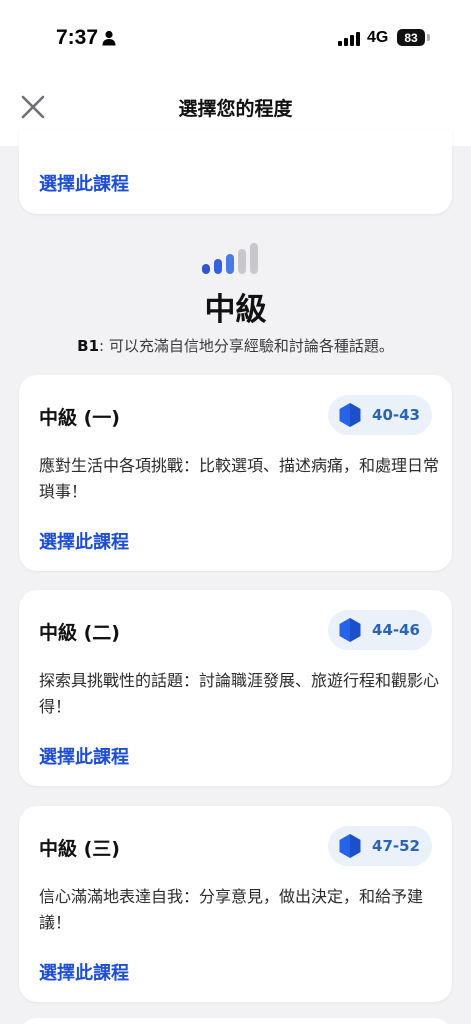  What do you see at coordinates (239, 478) in the screenshot?
I see `course-description: 應對生活中各項挑戰：比較選項、描述病痛，和處理日常瑣事！` at bounding box center [239, 478].